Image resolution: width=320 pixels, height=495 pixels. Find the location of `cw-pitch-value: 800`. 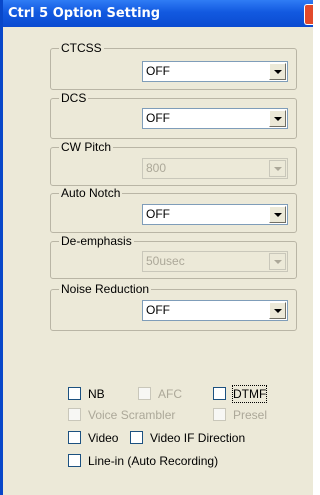

cw-pitch-value: 800 is located at coordinates (156, 168).